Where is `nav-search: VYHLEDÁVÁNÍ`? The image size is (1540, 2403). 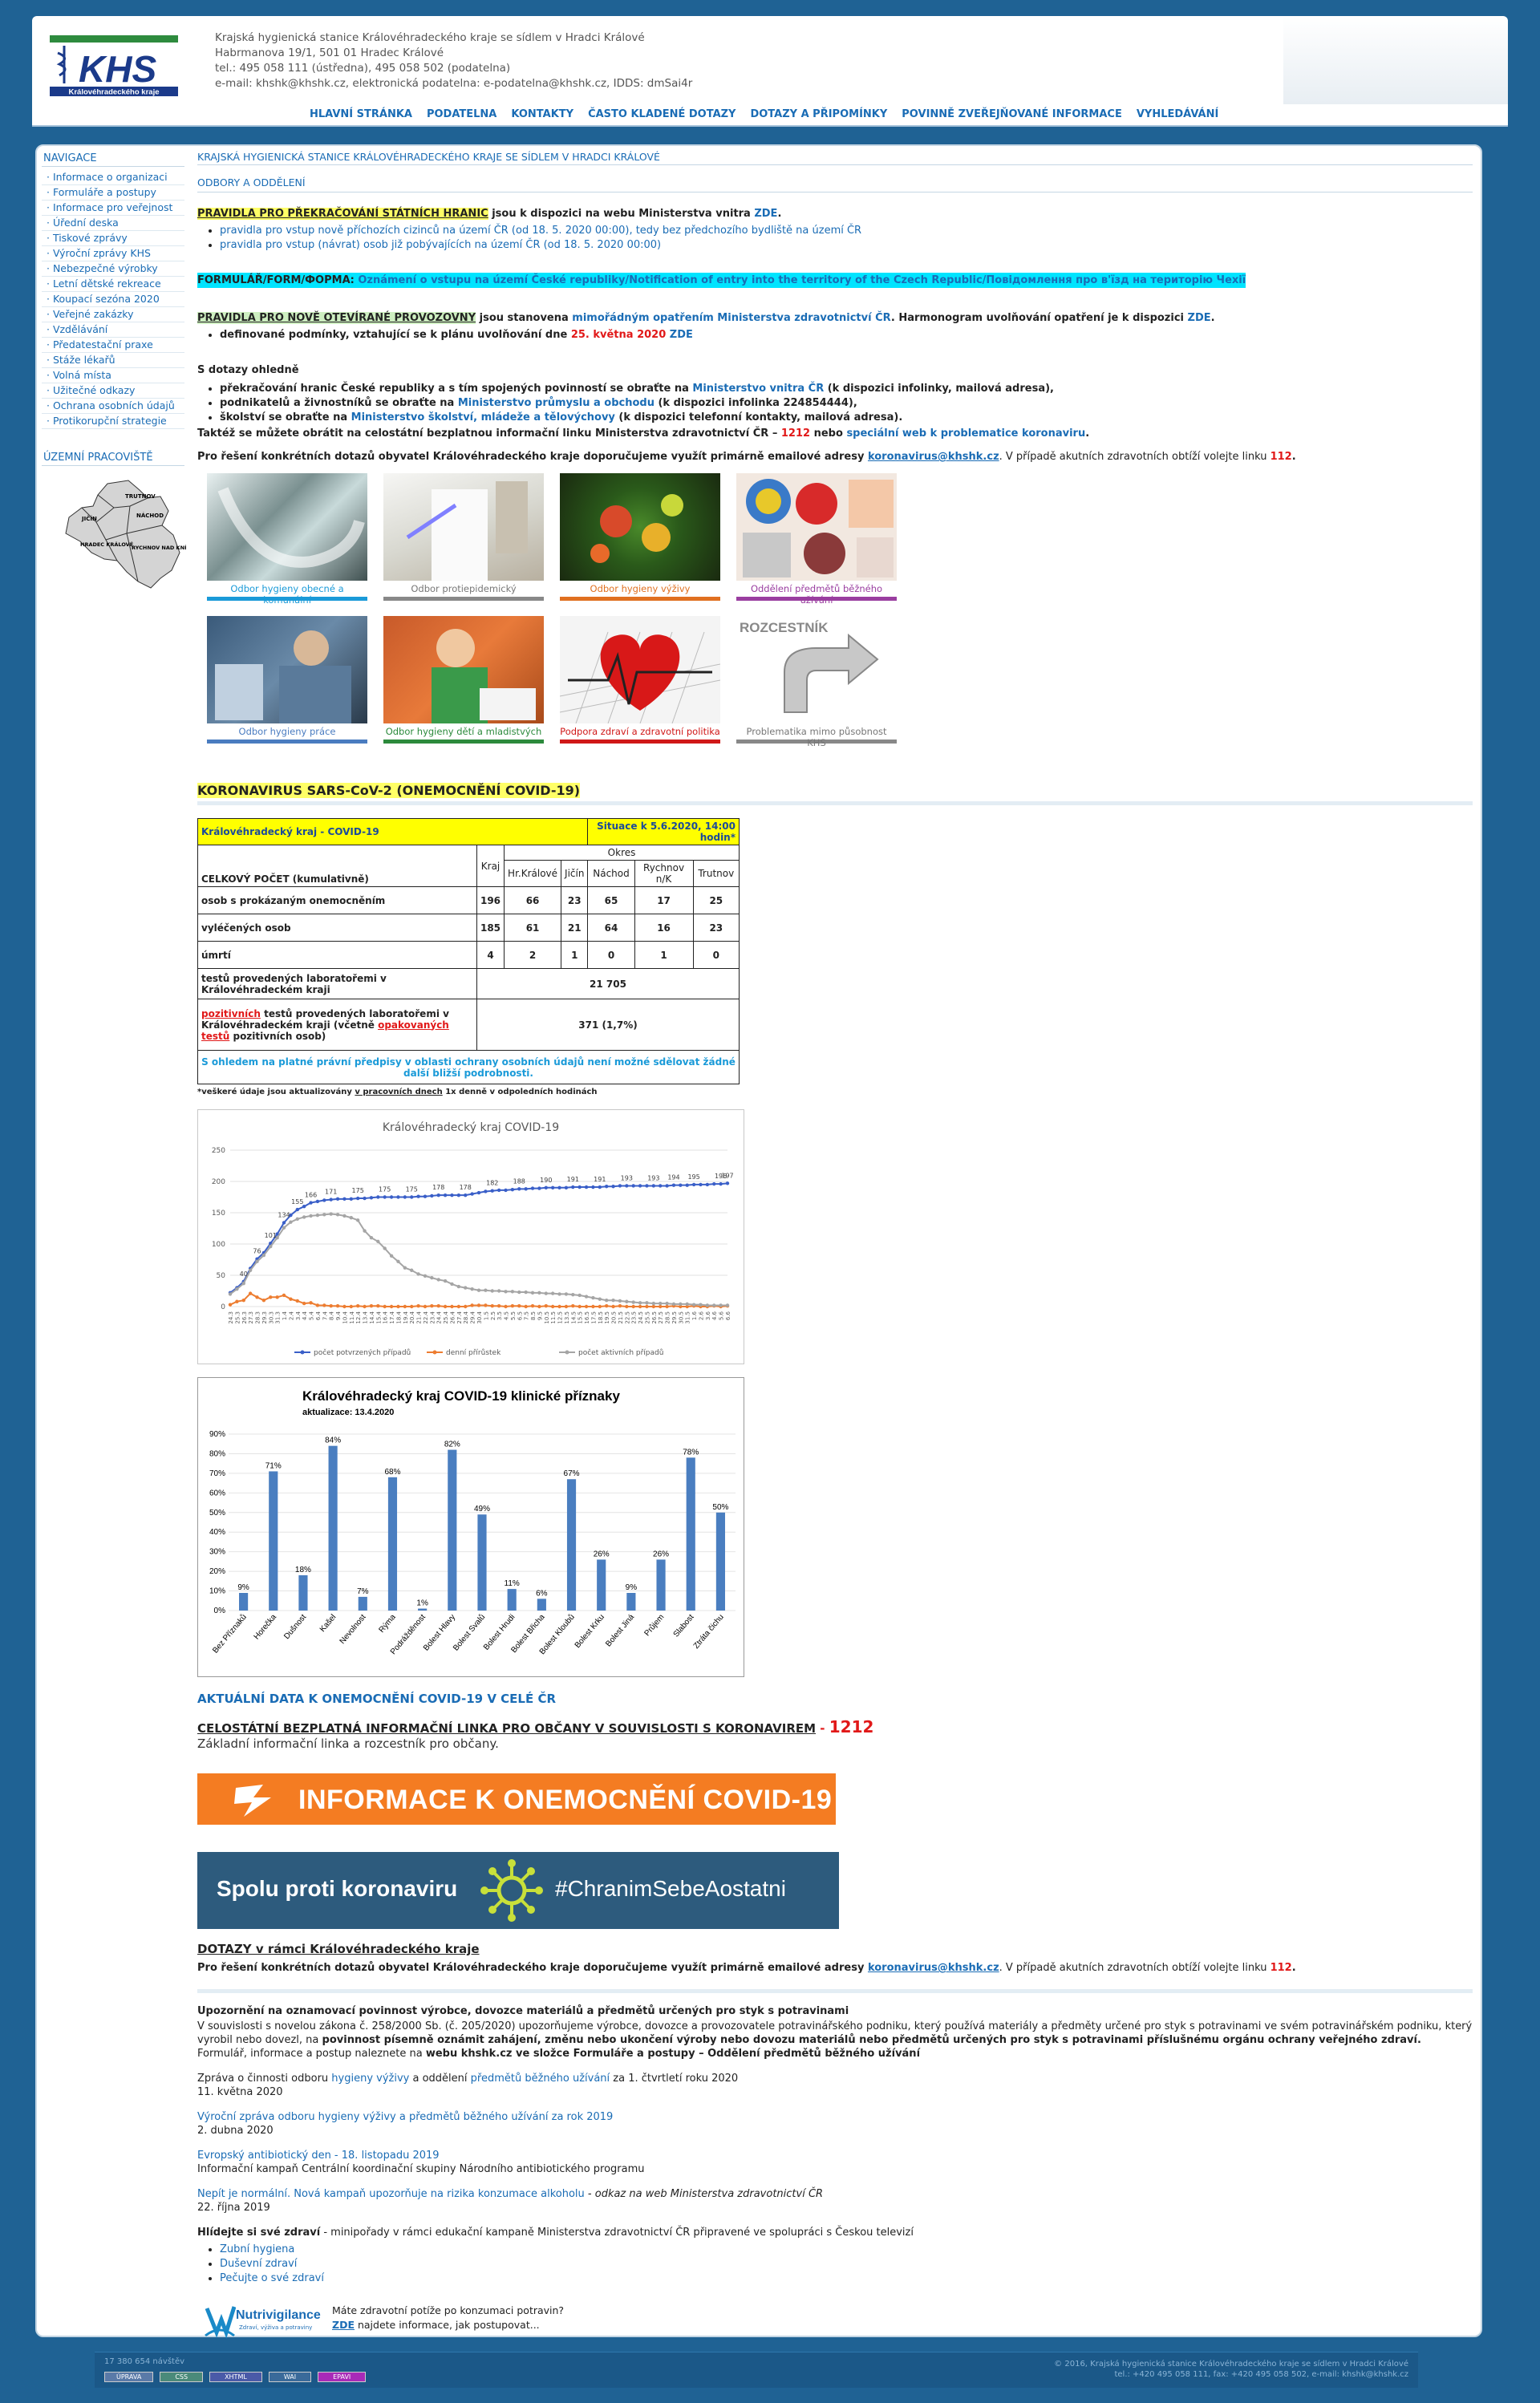 nav-search: VYHLEDÁVÁNÍ is located at coordinates (1177, 114).